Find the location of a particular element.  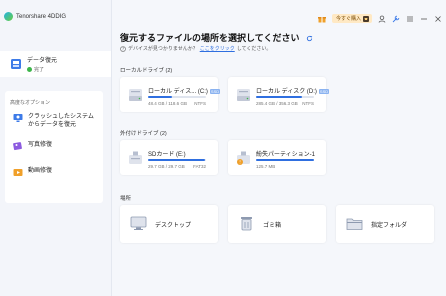

desktop-icon is located at coordinates (138, 223).